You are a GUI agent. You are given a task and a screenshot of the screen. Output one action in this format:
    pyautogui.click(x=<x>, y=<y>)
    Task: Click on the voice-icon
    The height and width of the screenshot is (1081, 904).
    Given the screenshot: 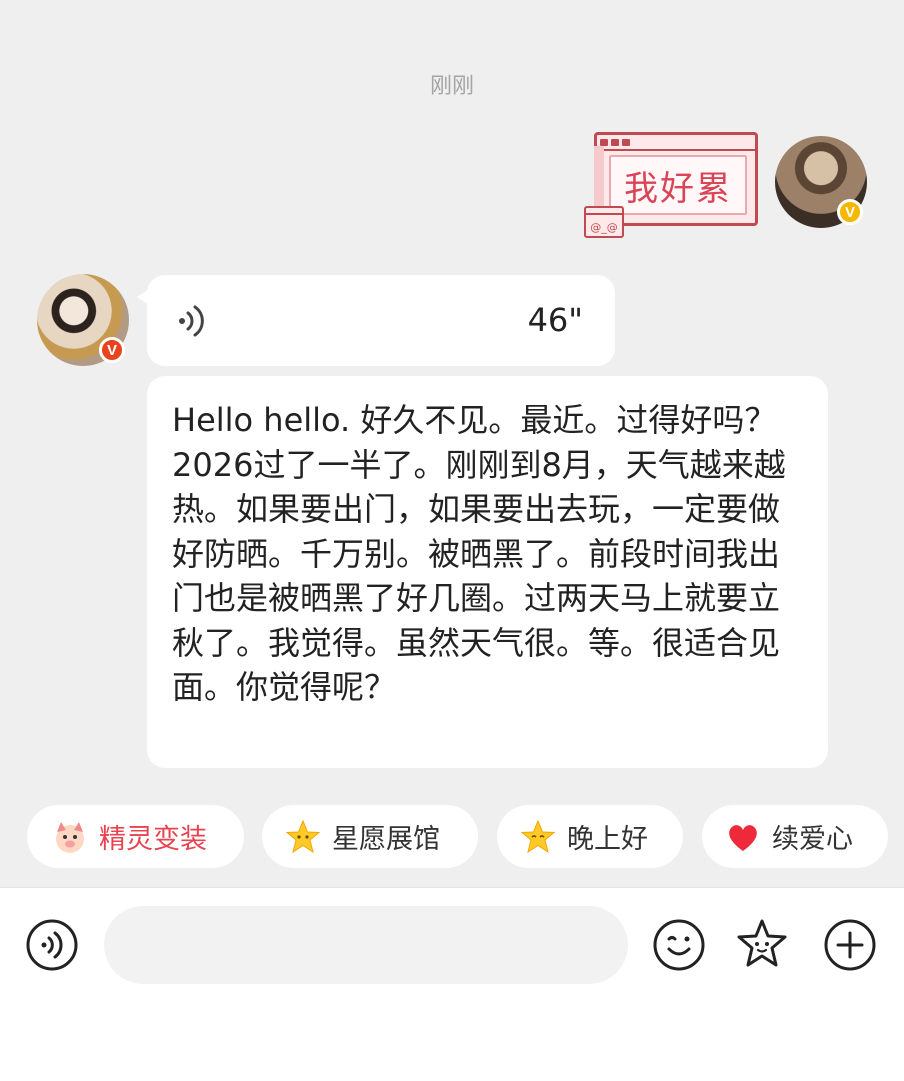 What is the action you would take?
    pyautogui.click(x=52, y=945)
    